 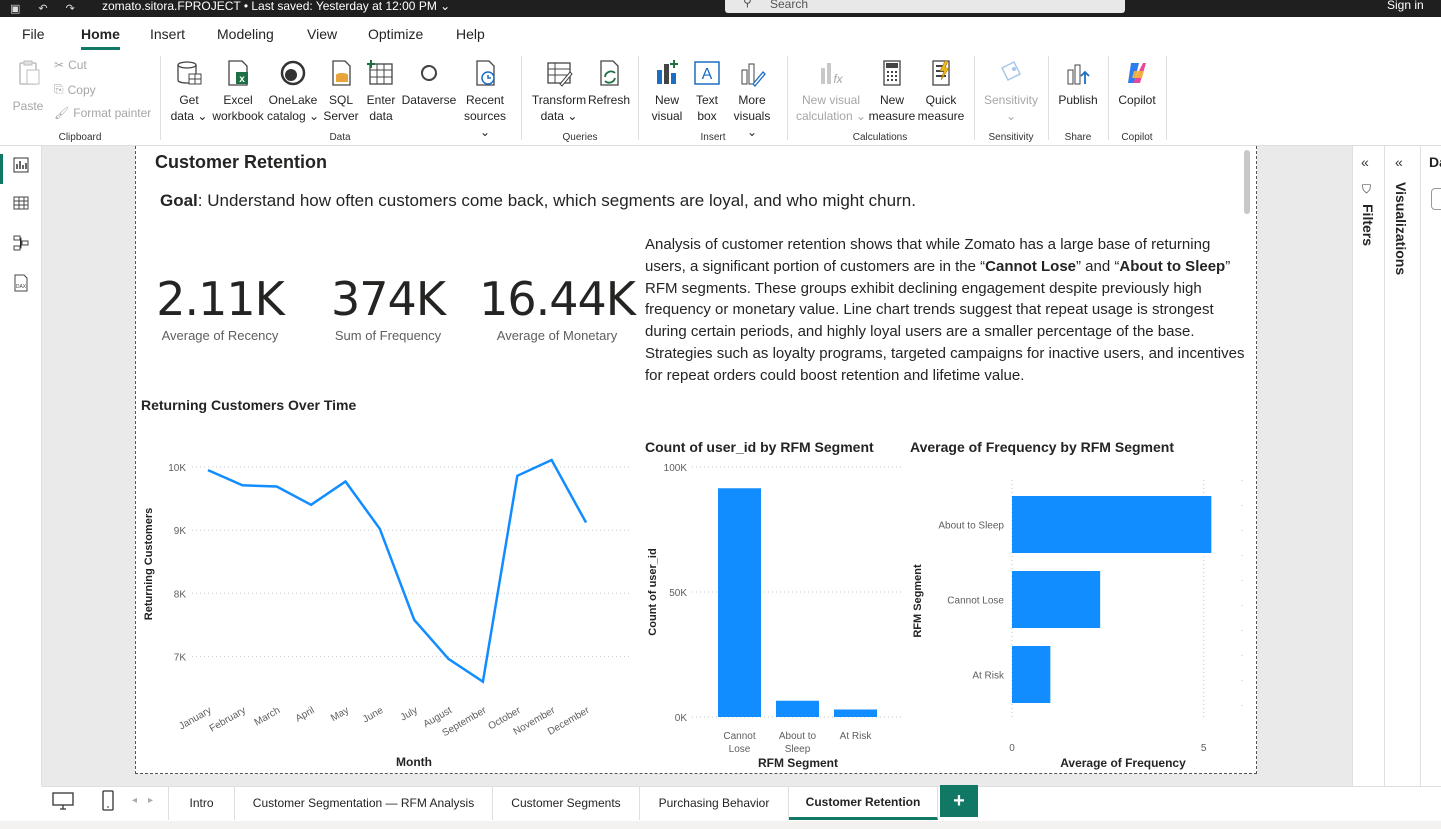 I want to click on format-painter-button: 🖌 Format painter, so click(x=102, y=113).